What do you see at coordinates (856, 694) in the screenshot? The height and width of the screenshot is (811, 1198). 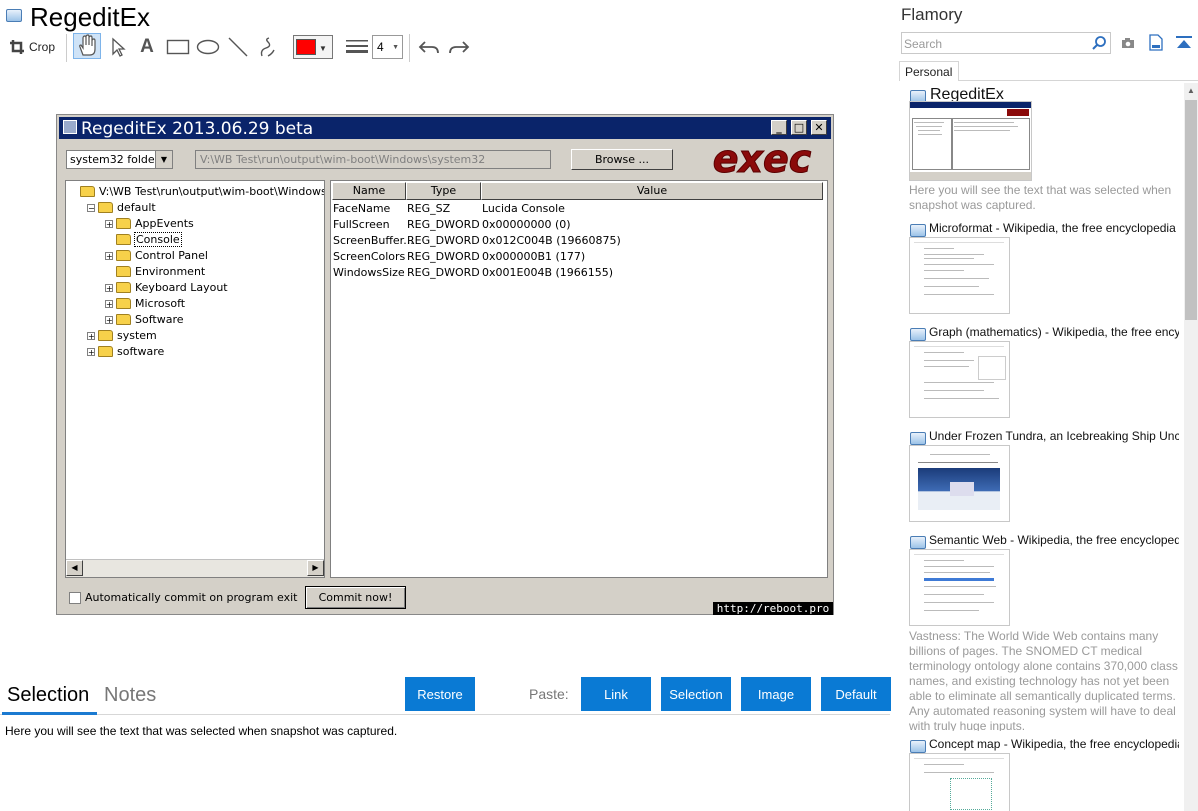 I see `paste-default-button: Default` at bounding box center [856, 694].